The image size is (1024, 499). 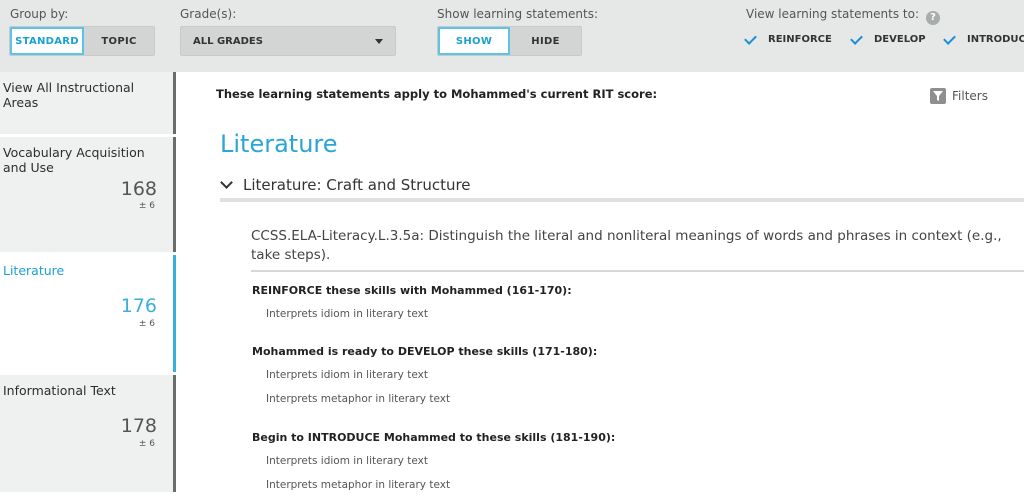 What do you see at coordinates (39, 14) in the screenshot?
I see `group-by-label: Group by:` at bounding box center [39, 14].